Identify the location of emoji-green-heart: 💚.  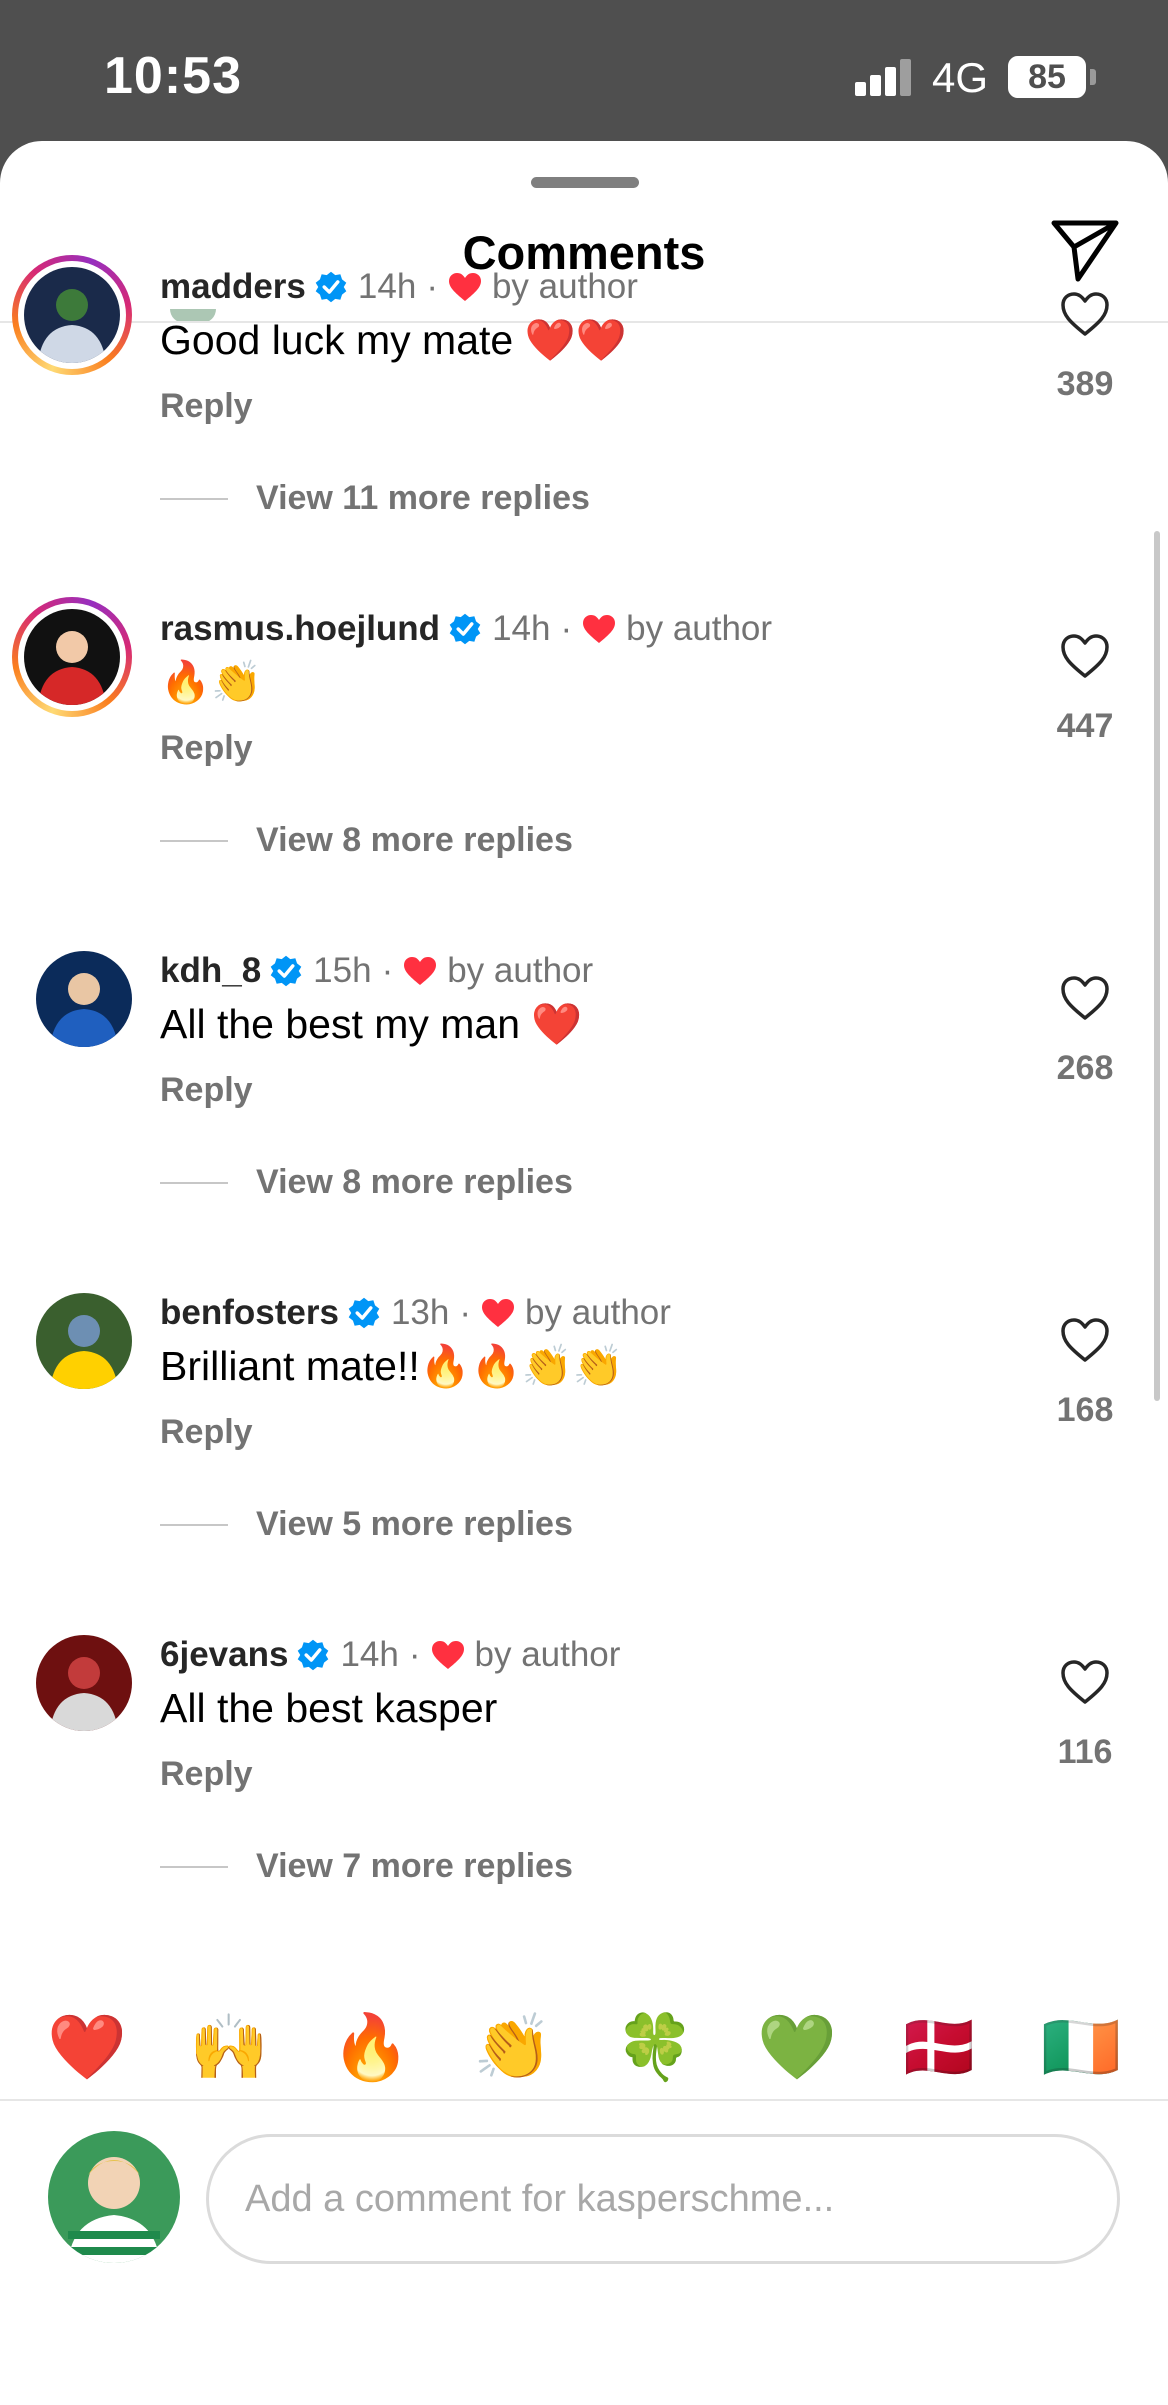
(797, 2047).